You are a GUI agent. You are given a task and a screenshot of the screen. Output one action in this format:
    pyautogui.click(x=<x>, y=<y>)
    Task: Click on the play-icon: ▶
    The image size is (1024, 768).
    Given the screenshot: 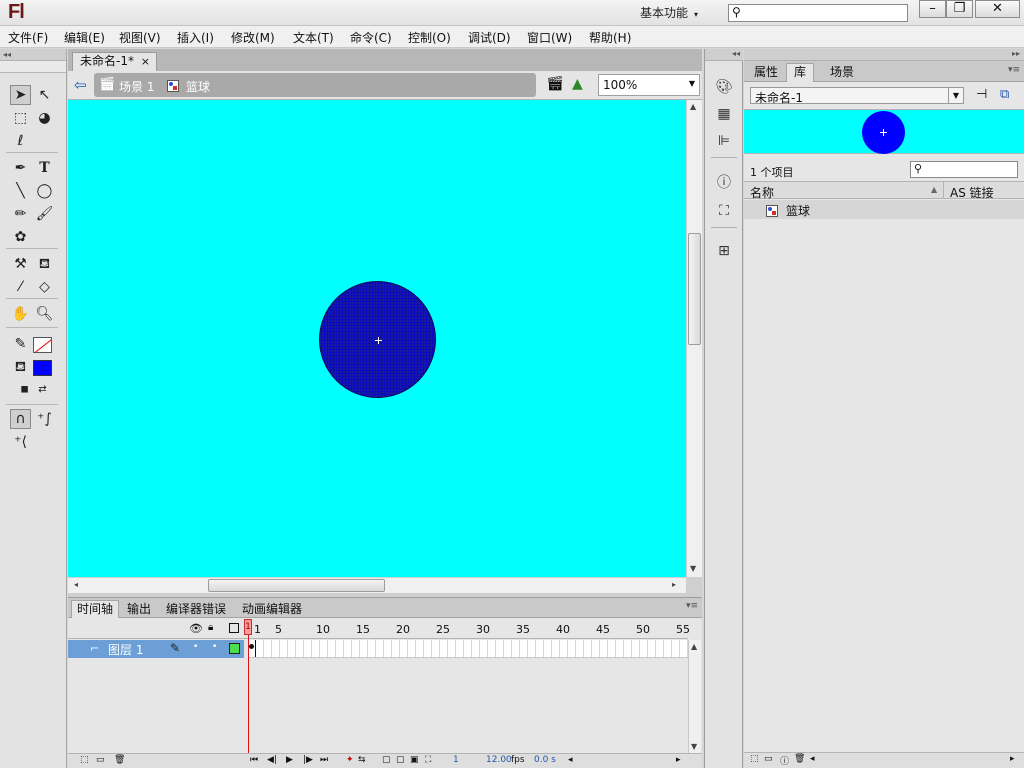 What is the action you would take?
    pyautogui.click(x=289, y=760)
    